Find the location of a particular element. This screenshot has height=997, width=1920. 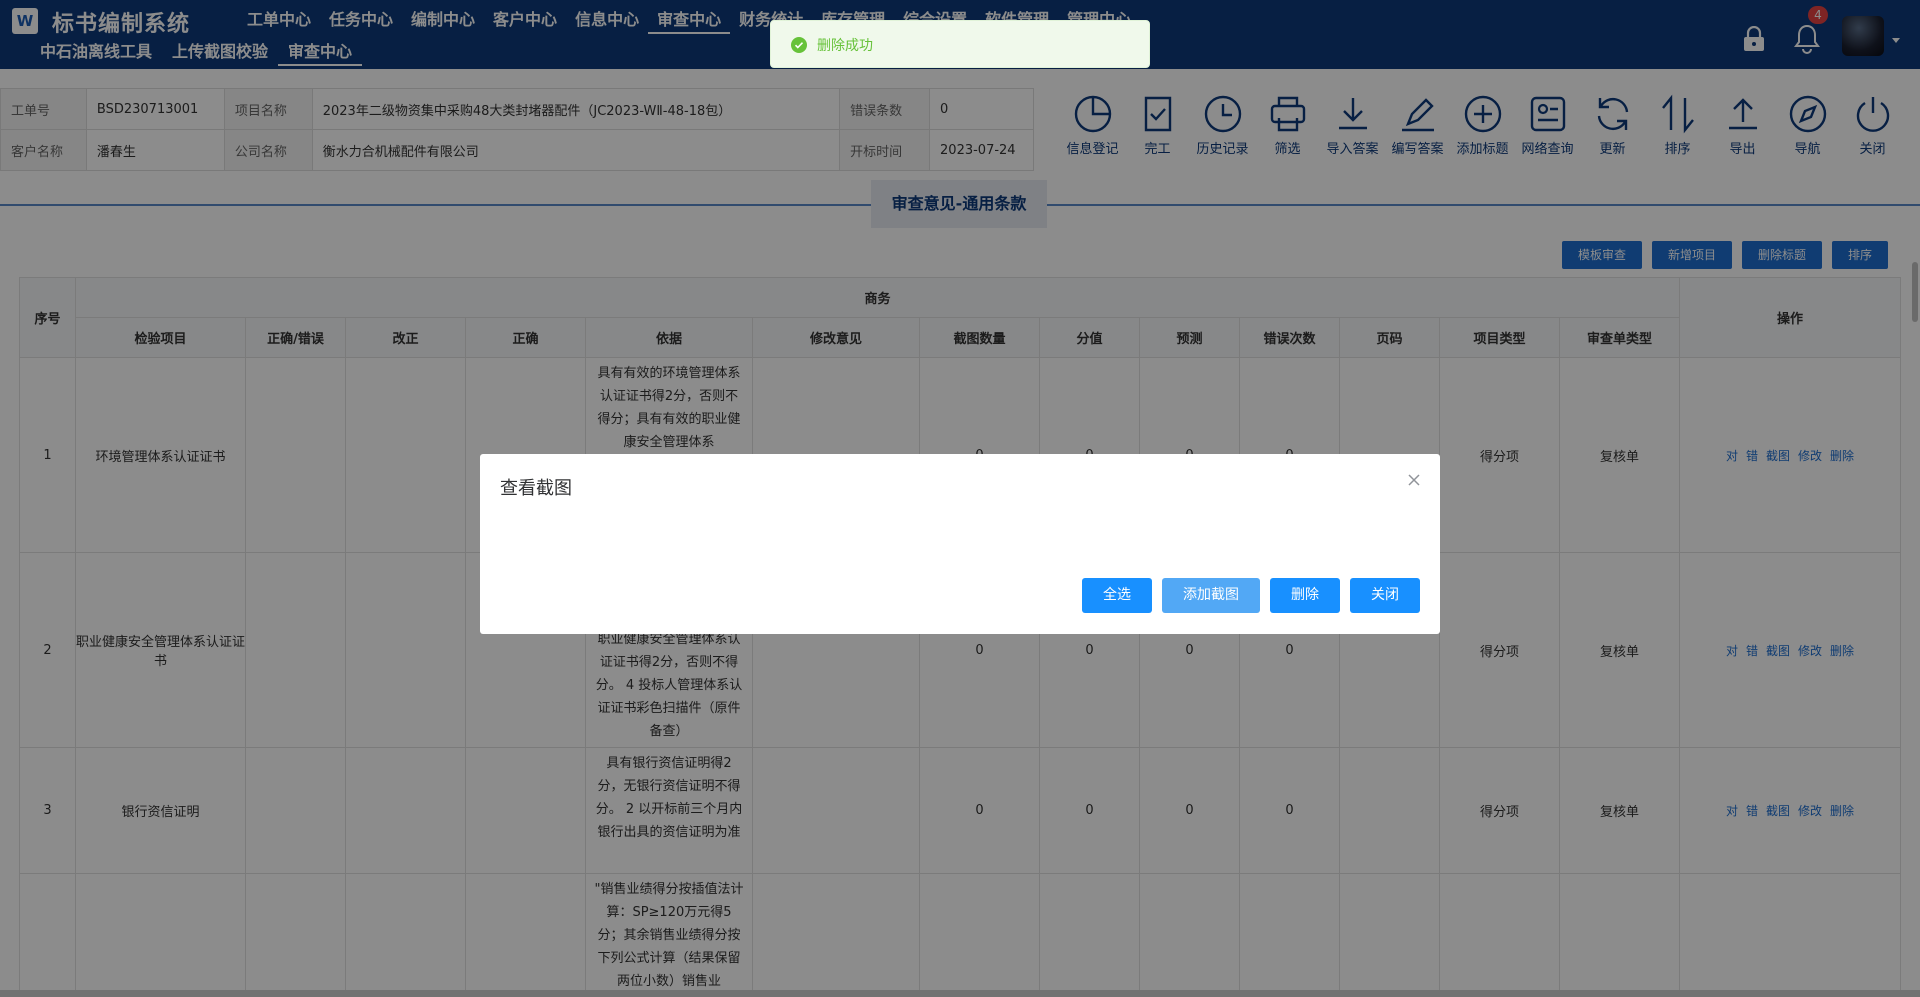

success-toast: 删除成功 is located at coordinates (960, 44).